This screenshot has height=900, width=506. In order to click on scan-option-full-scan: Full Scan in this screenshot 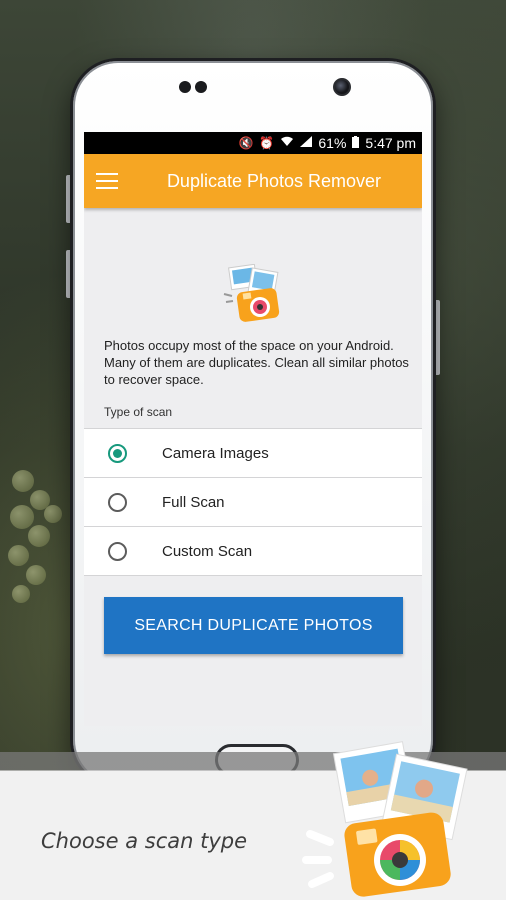, I will do `click(253, 502)`.